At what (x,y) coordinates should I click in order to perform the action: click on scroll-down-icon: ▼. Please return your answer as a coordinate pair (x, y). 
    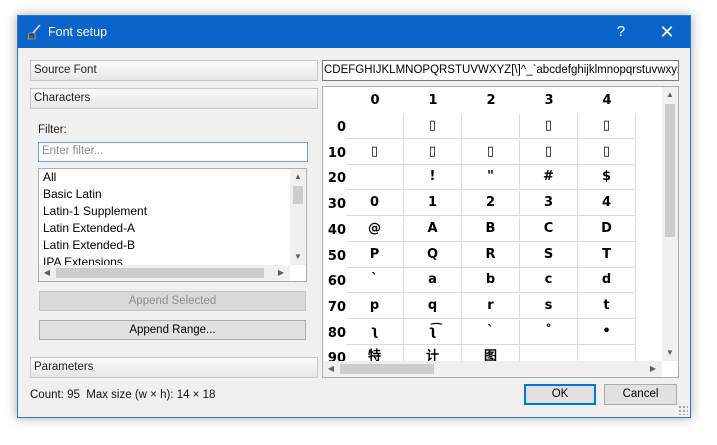
    Looking at the image, I should click on (298, 257).